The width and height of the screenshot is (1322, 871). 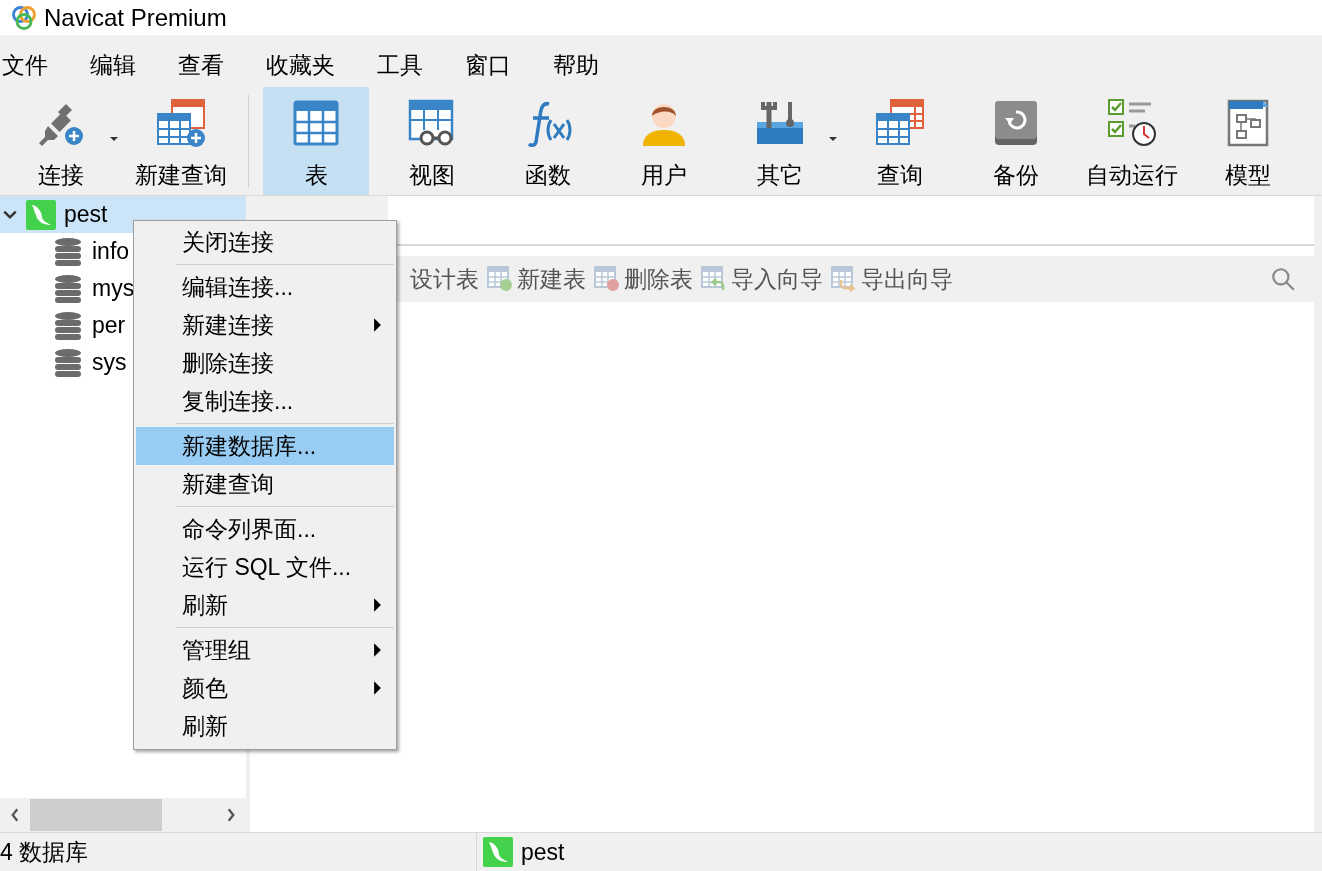 I want to click on search-icon, so click(x=1283, y=279).